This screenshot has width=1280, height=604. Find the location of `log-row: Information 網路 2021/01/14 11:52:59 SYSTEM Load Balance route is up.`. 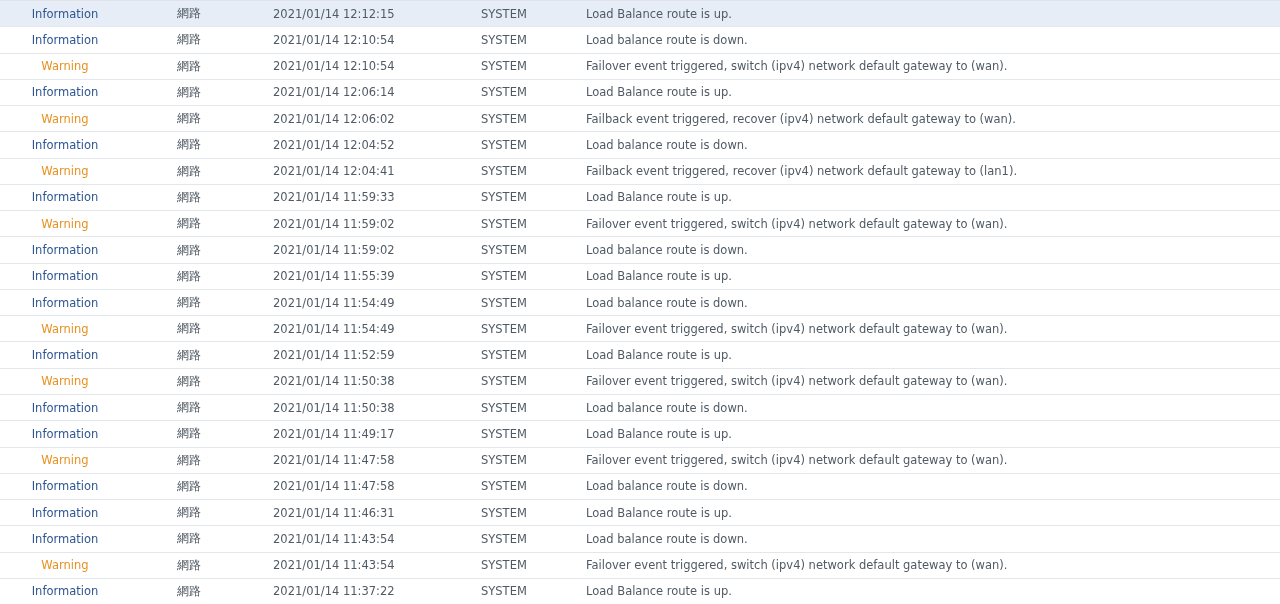

log-row: Information 網路 2021/01/14 11:52:59 SYSTEM Load Balance route is up. is located at coordinates (640, 355).